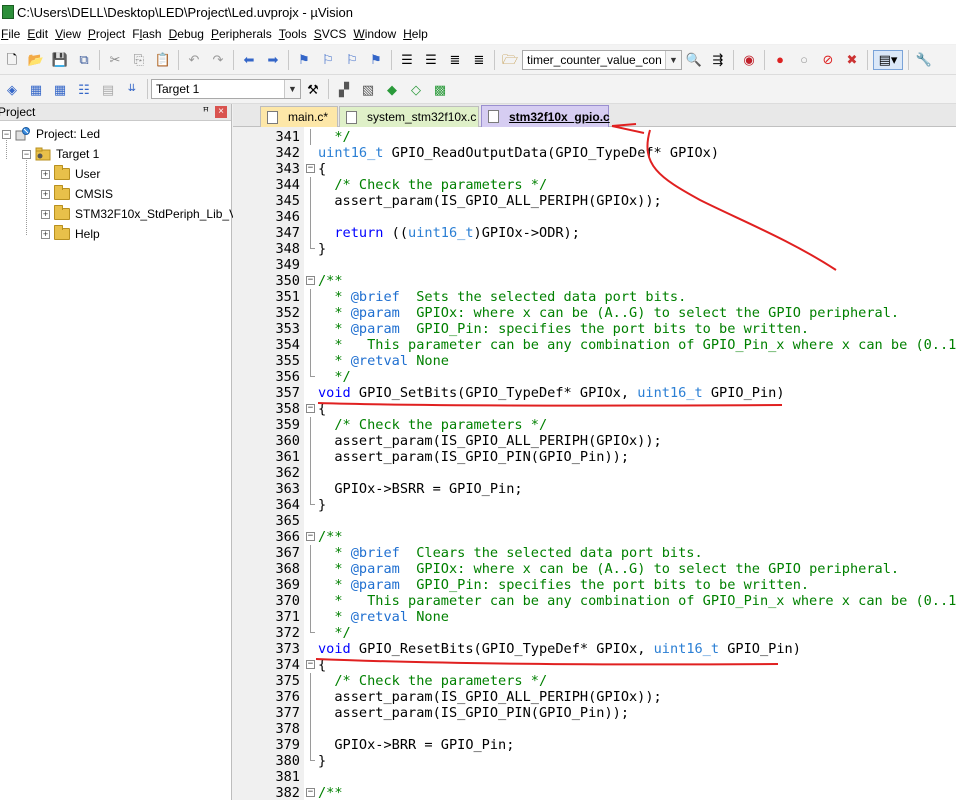 This screenshot has width=956, height=800. I want to click on menu-svcs: SVCS, so click(334, 34).